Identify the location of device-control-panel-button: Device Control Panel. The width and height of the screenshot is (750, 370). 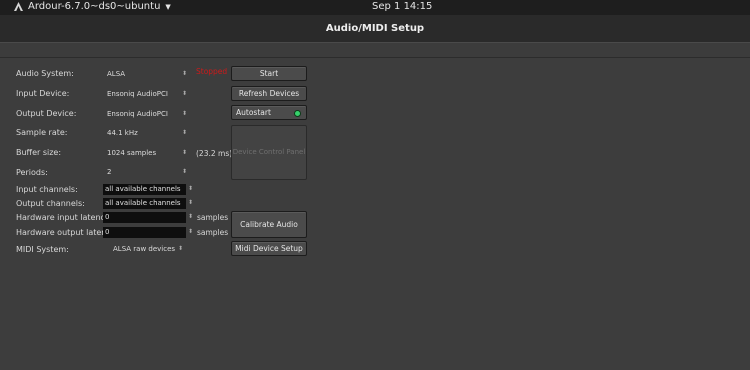
(269, 152).